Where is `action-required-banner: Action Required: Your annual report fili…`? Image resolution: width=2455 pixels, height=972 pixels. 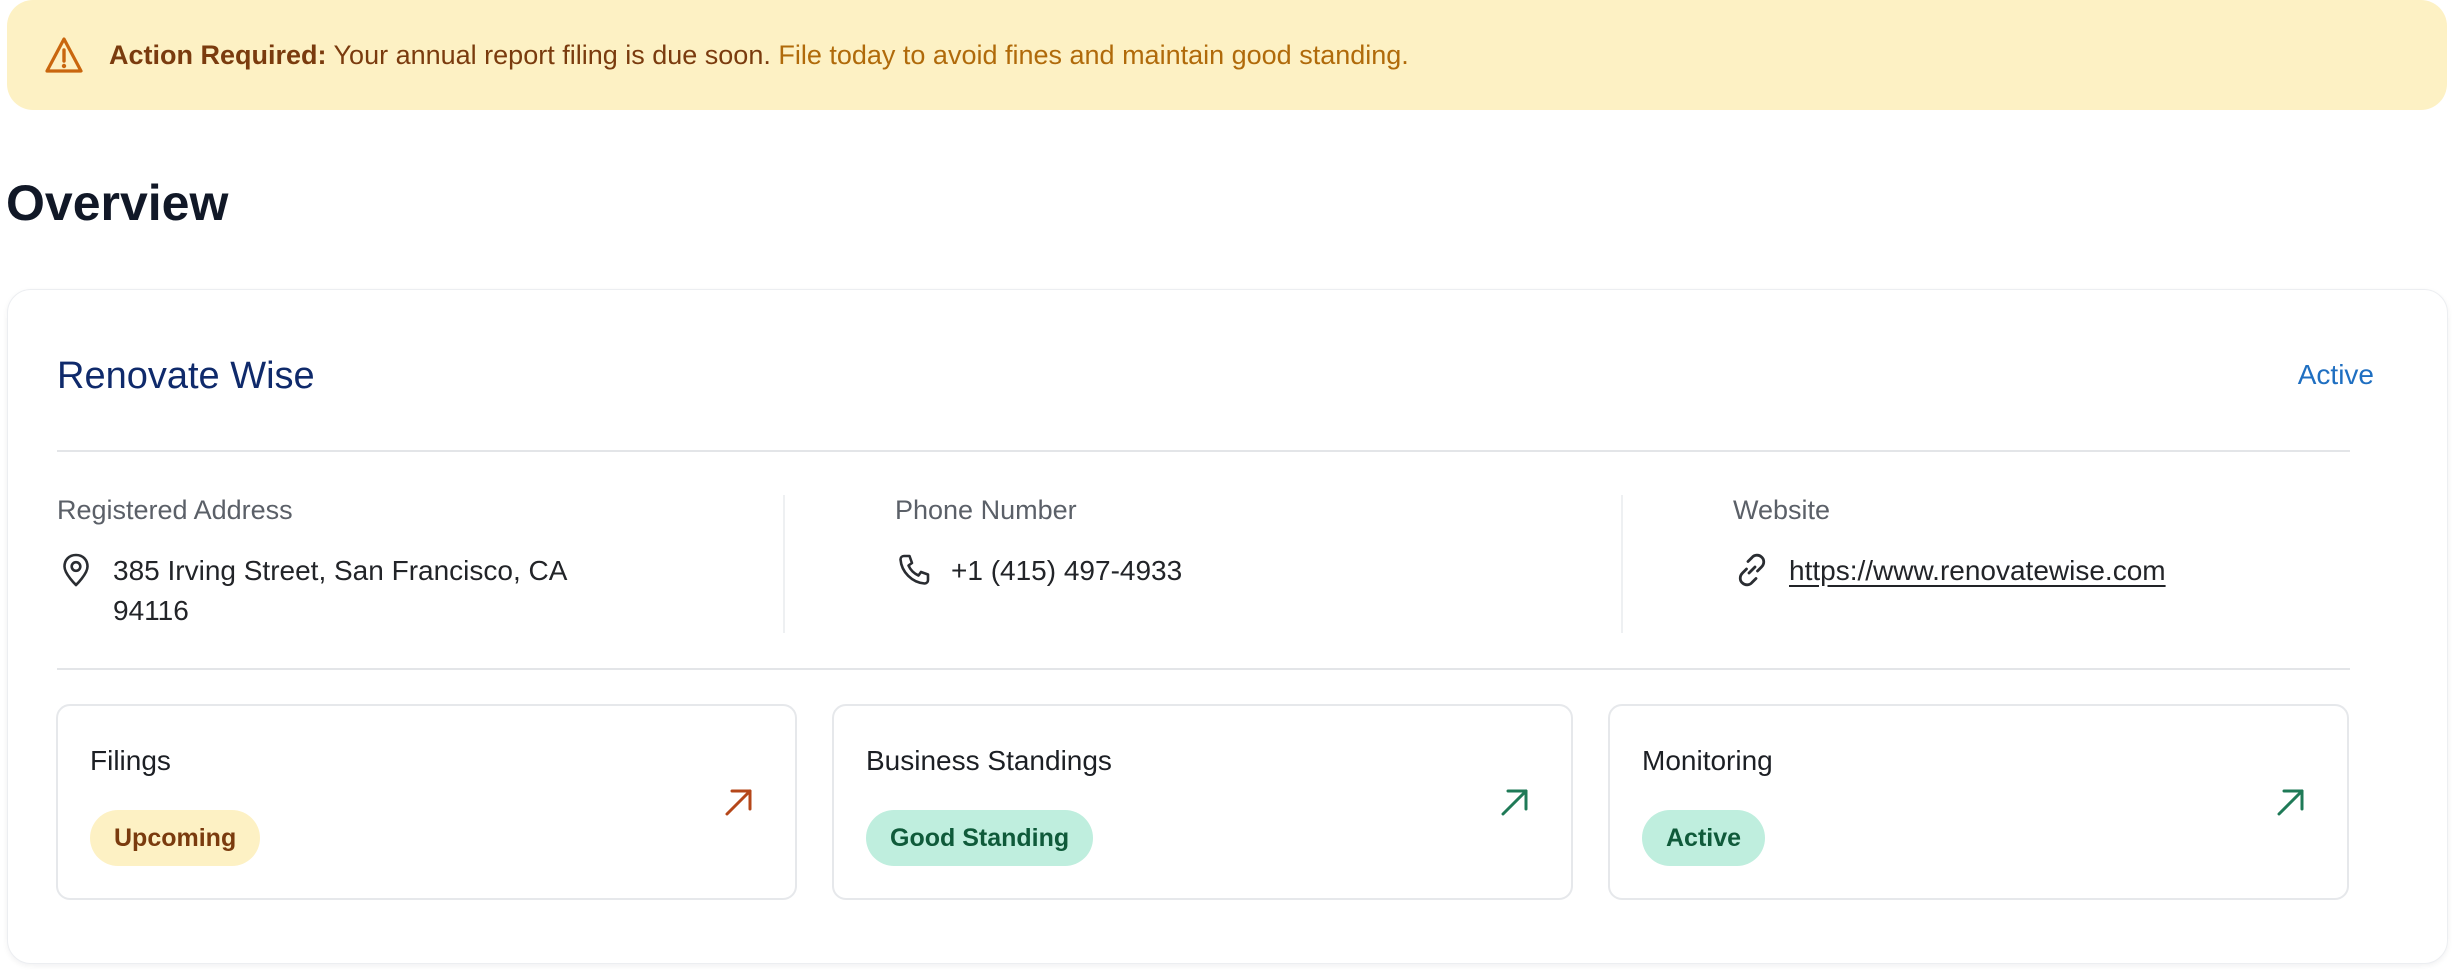 action-required-banner: Action Required: Your annual report fili… is located at coordinates (1227, 55).